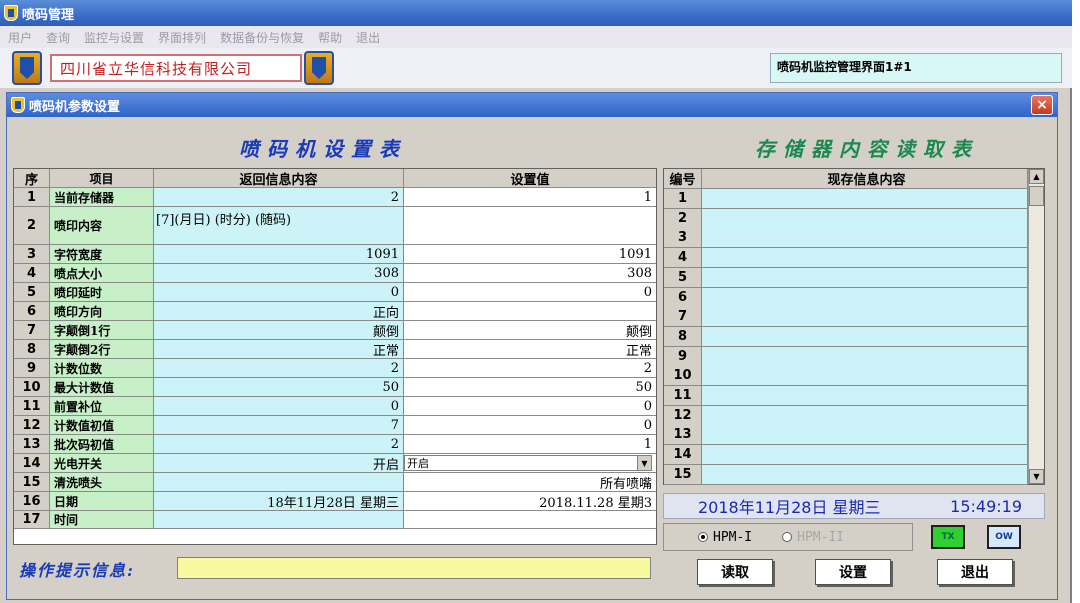 The image size is (1080, 603). What do you see at coordinates (32, 225) in the screenshot?
I see `row-number: 2` at bounding box center [32, 225].